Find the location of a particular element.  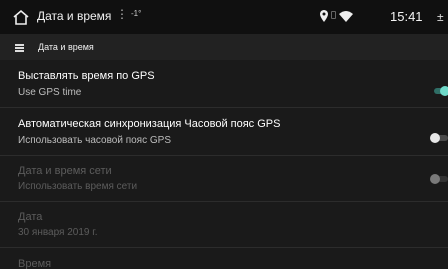

setting-title: Дата и время сети is located at coordinates (65, 171).